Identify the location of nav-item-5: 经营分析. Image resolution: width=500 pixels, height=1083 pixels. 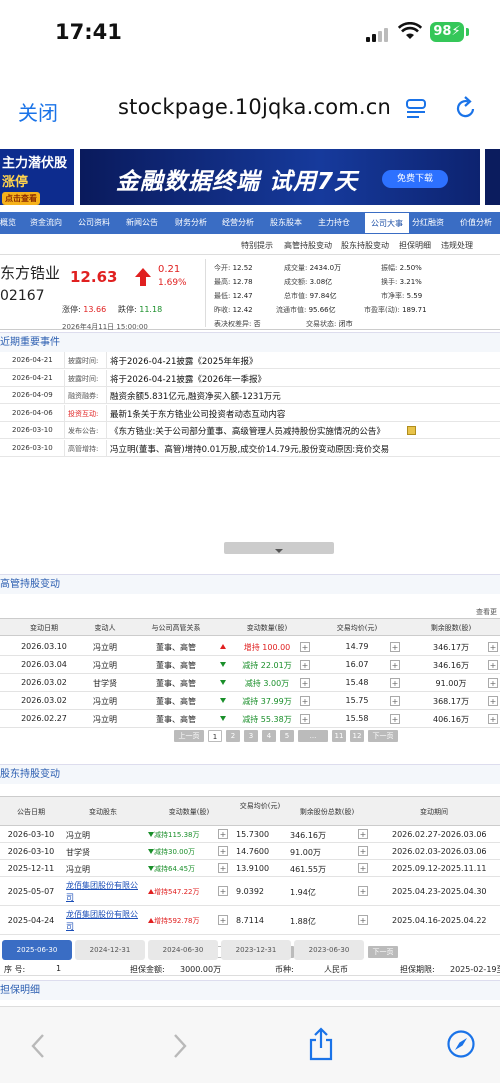
(238, 223).